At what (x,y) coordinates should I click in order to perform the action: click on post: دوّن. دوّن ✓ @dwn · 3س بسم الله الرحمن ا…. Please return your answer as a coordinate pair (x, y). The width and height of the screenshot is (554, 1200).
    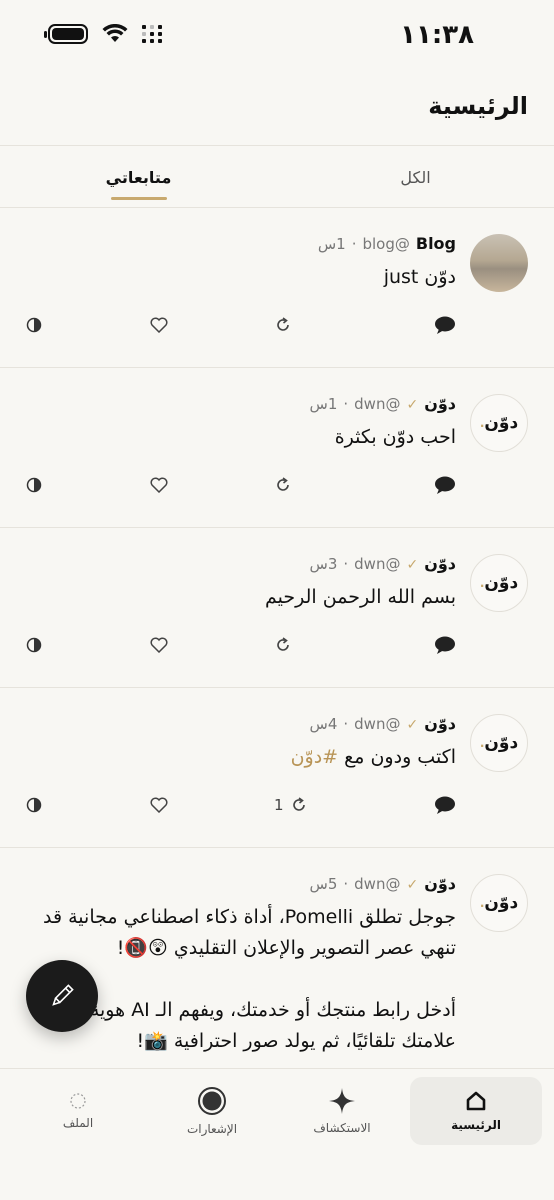
    Looking at the image, I should click on (277, 608).